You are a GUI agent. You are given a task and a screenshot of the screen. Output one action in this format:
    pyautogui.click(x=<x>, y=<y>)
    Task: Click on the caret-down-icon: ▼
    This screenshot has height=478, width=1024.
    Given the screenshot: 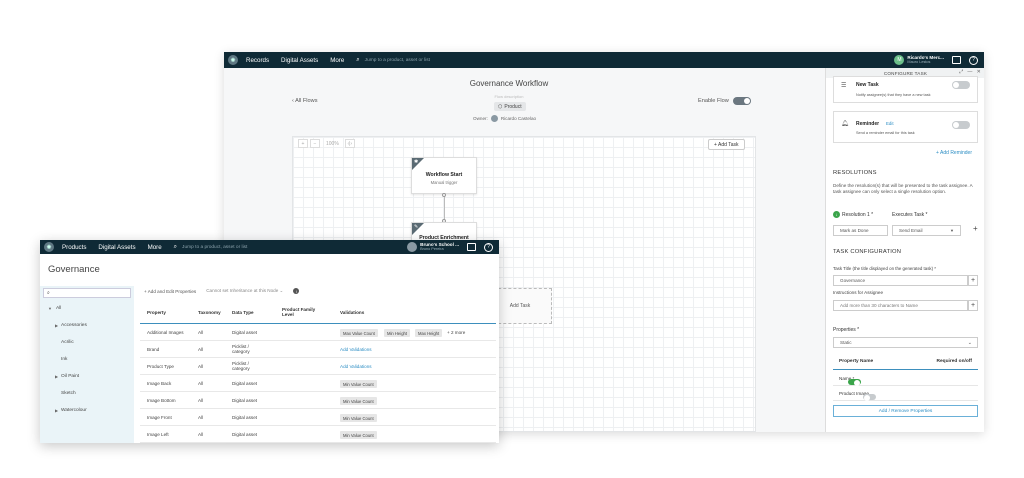 What is the action you would take?
    pyautogui.click(x=50, y=308)
    